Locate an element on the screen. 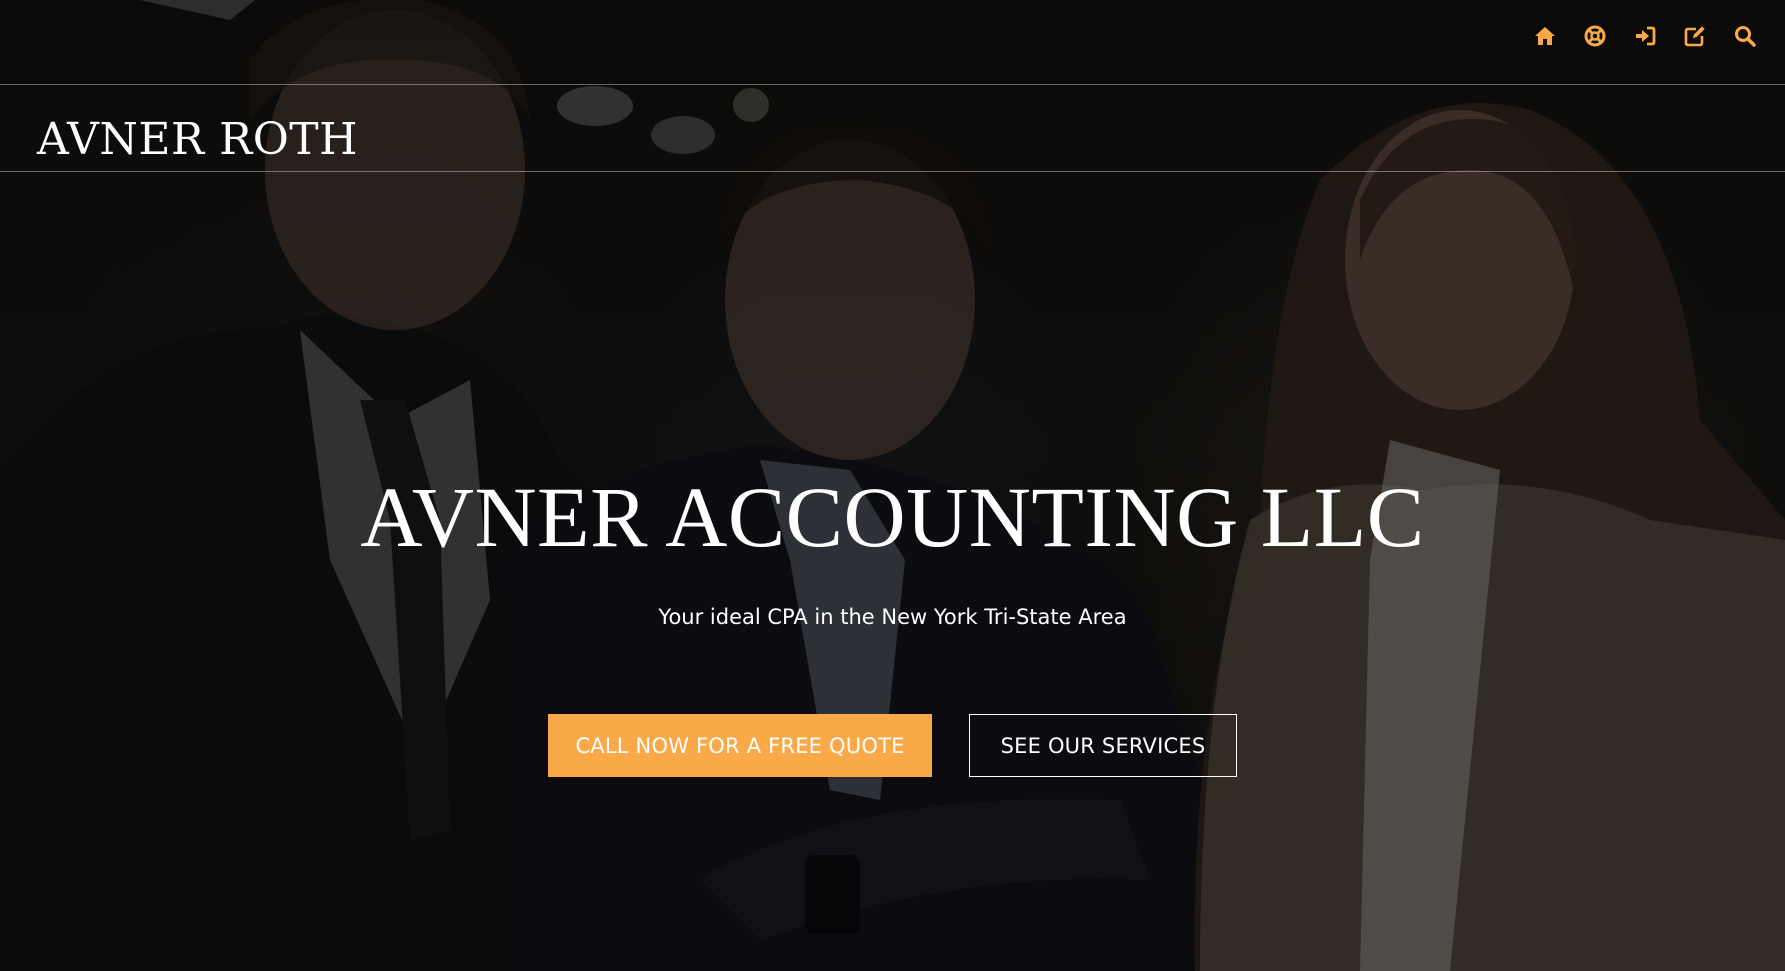  site-logo-link: AVNER ROTH is located at coordinates (197, 140).